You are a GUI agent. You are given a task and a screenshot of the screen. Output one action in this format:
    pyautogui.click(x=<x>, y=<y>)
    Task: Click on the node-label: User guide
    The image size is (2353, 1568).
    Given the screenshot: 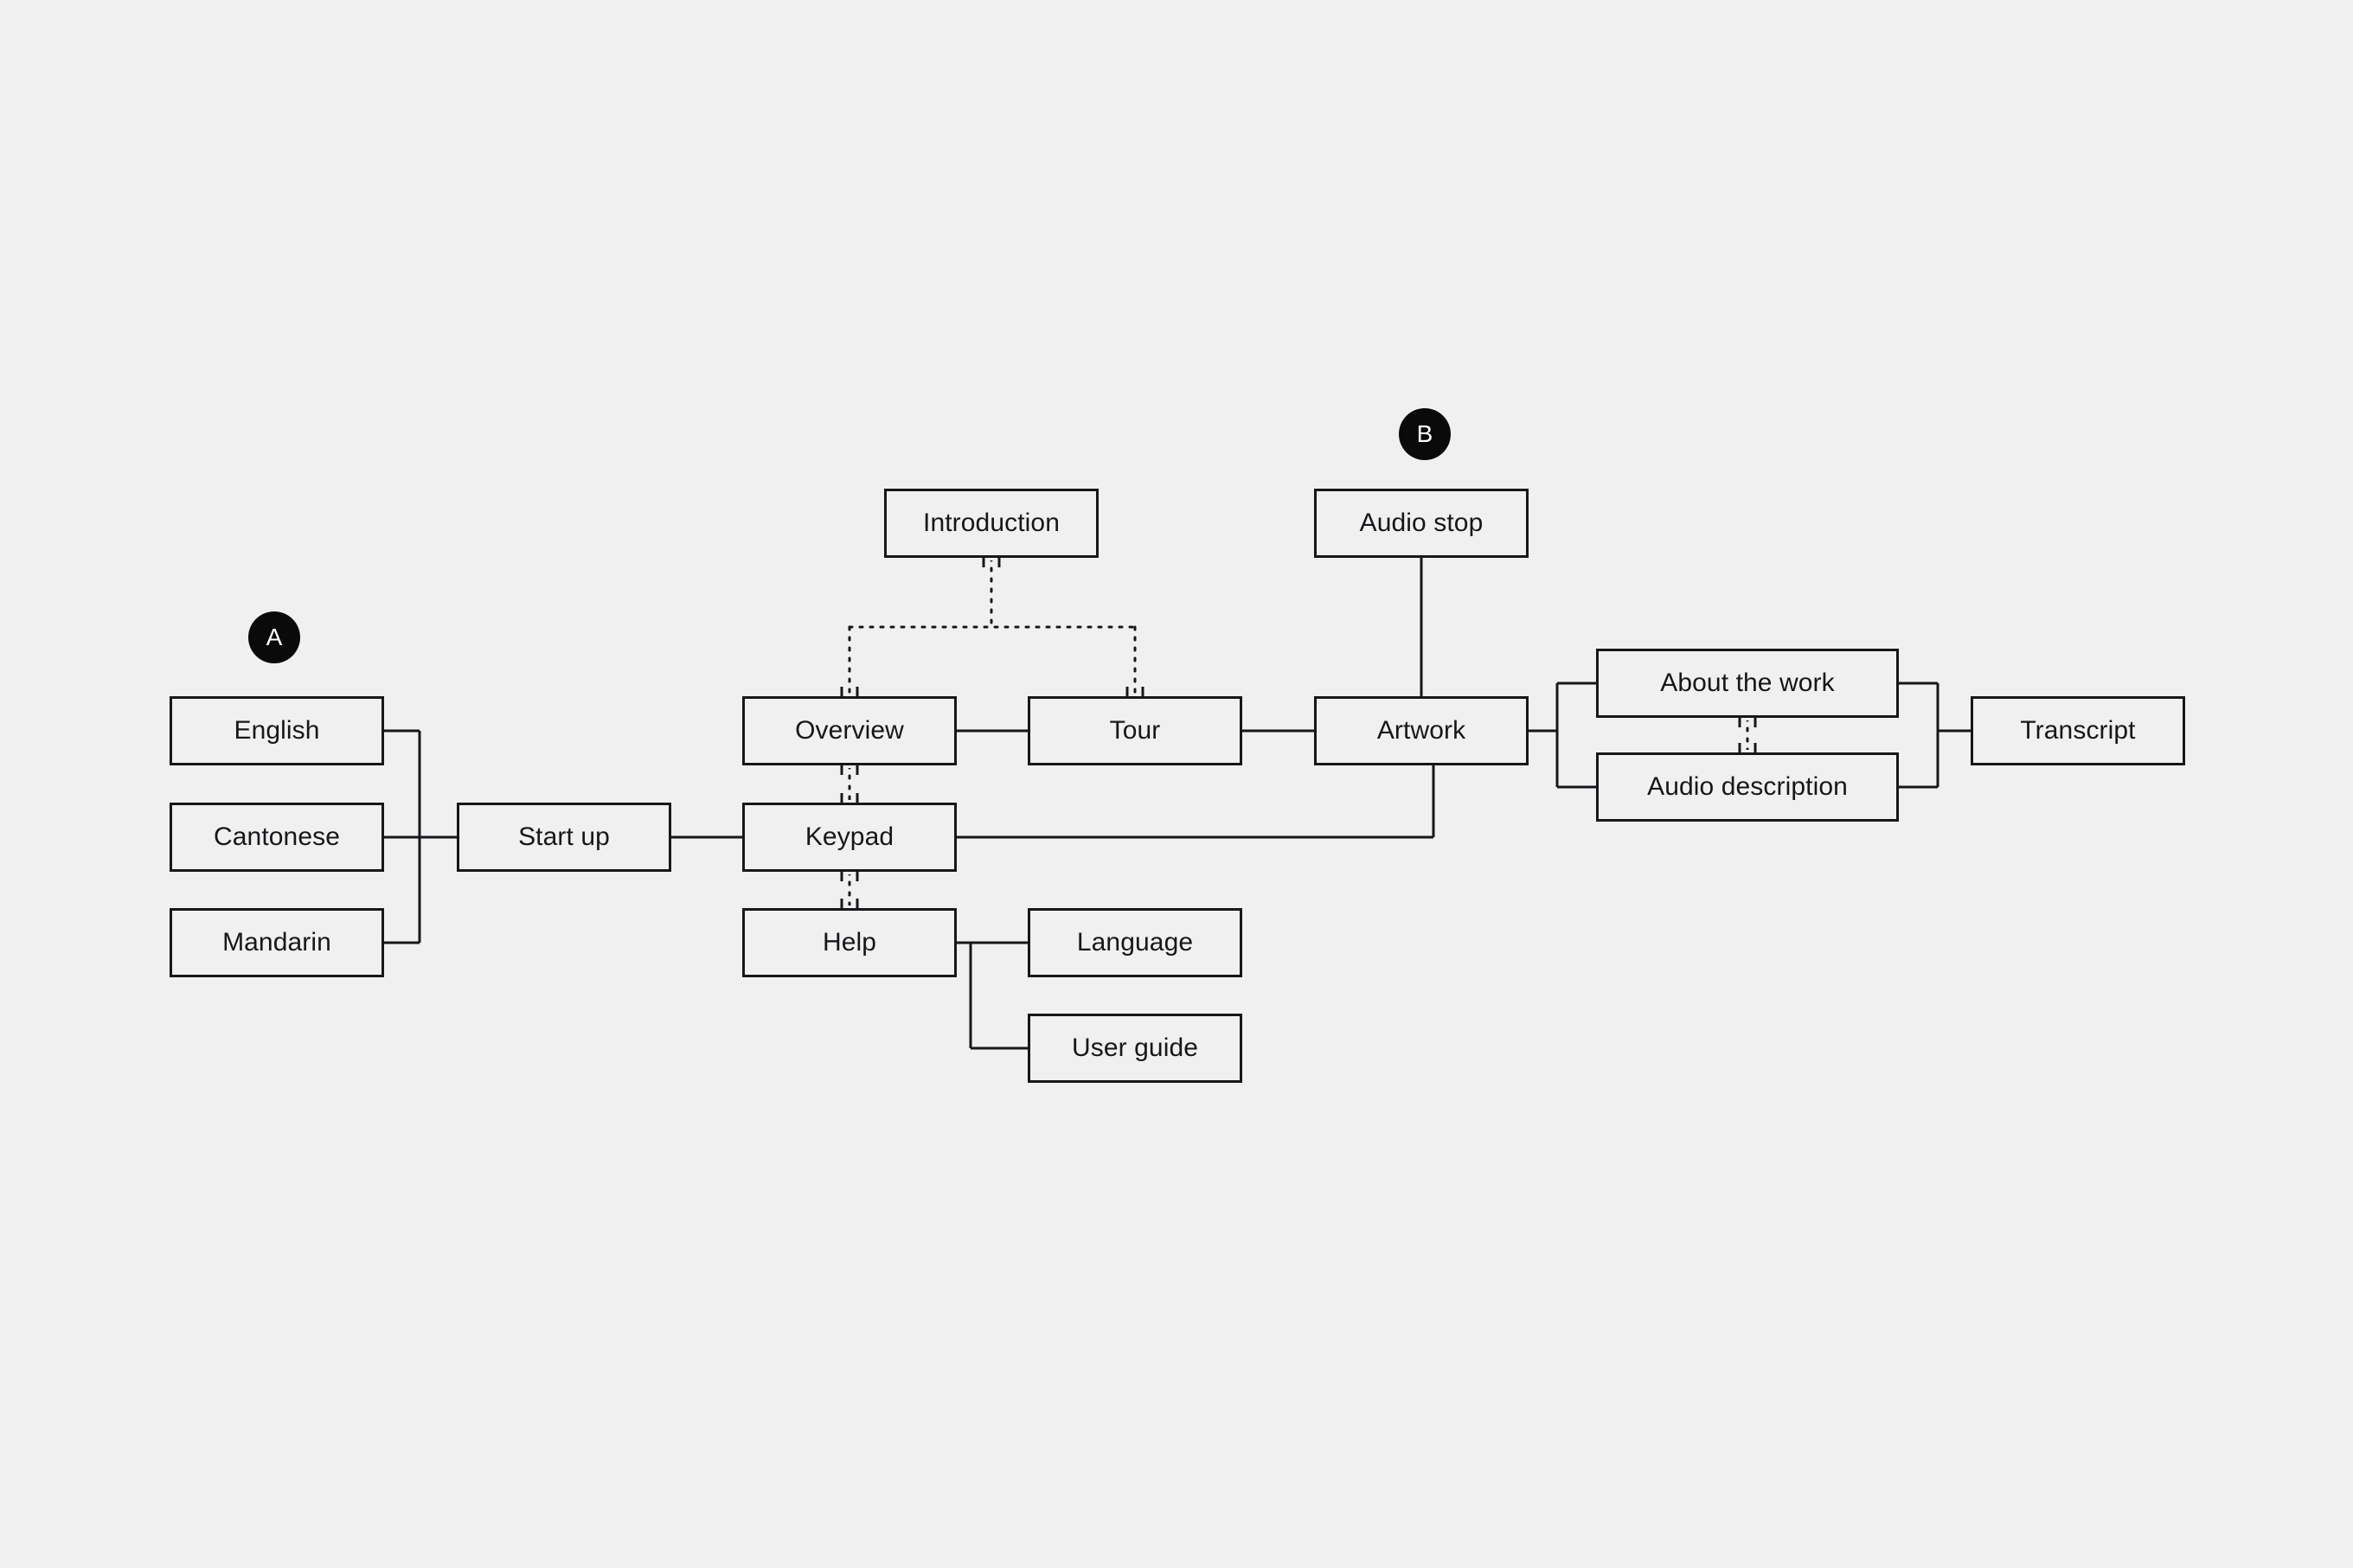 What is the action you would take?
    pyautogui.click(x=1135, y=1048)
    